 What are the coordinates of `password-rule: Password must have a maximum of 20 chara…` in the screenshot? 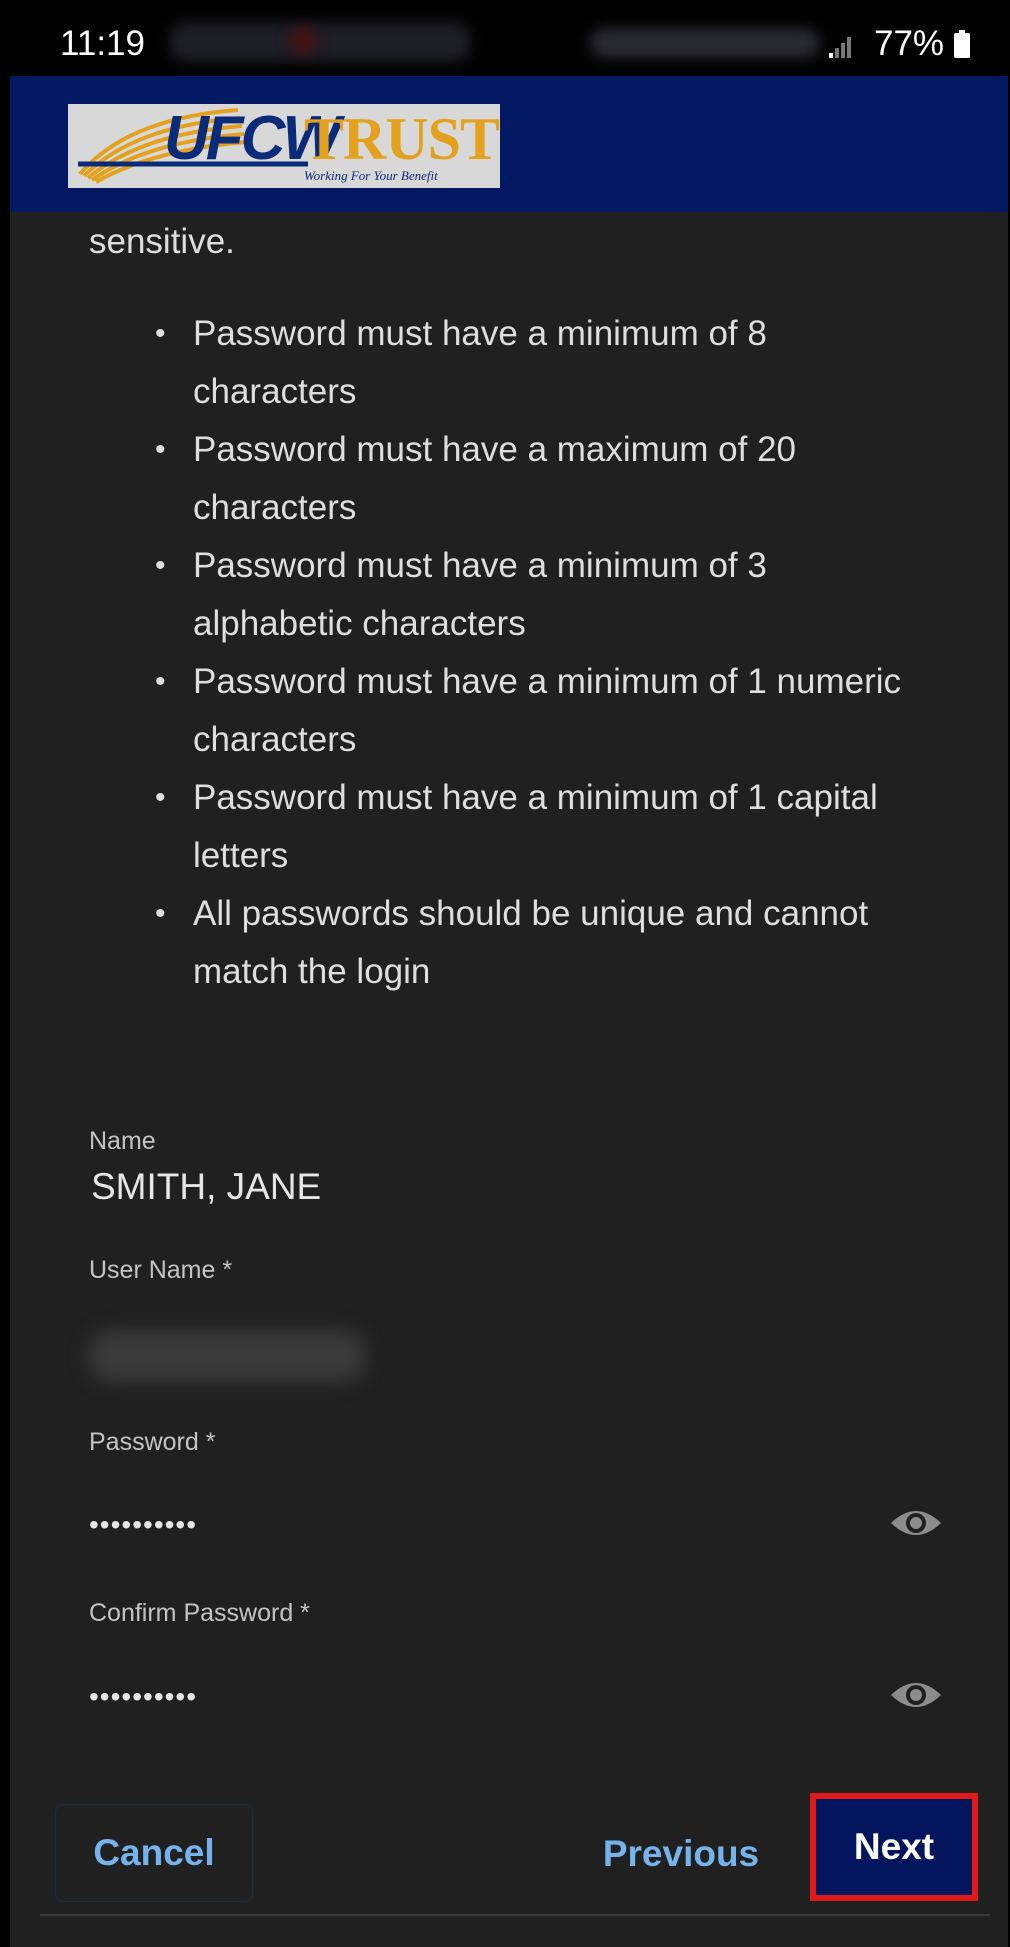 It's located at (535, 479).